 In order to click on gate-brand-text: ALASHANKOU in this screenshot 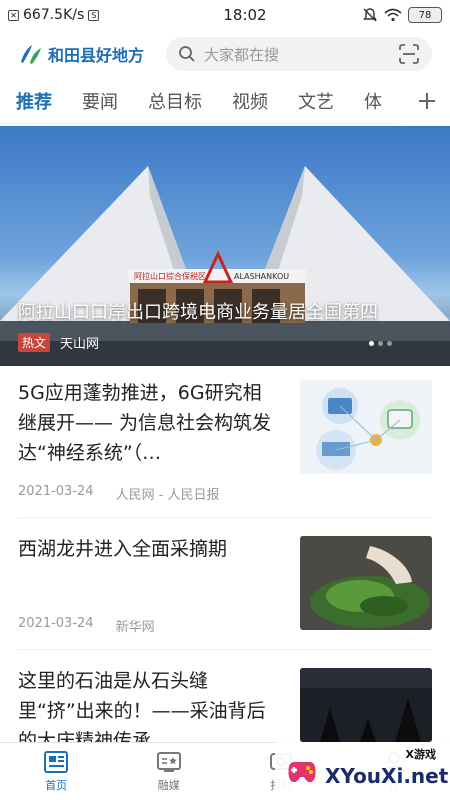, I will do `click(261, 276)`.